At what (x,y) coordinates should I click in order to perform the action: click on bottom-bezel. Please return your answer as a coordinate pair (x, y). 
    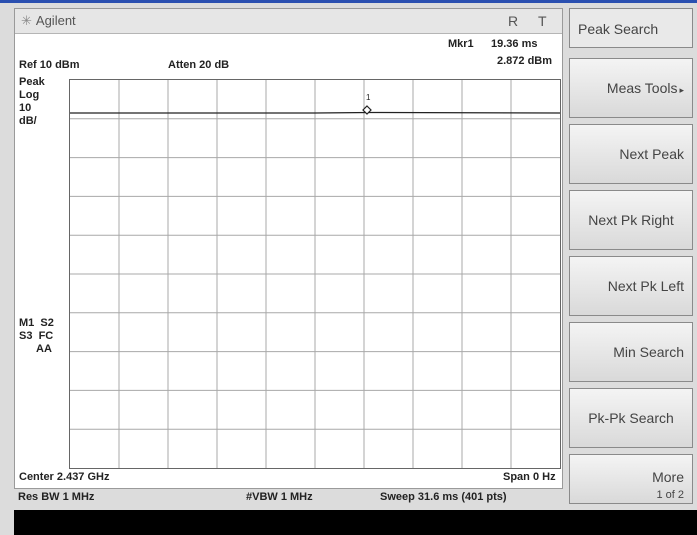
    Looking at the image, I should click on (355, 522).